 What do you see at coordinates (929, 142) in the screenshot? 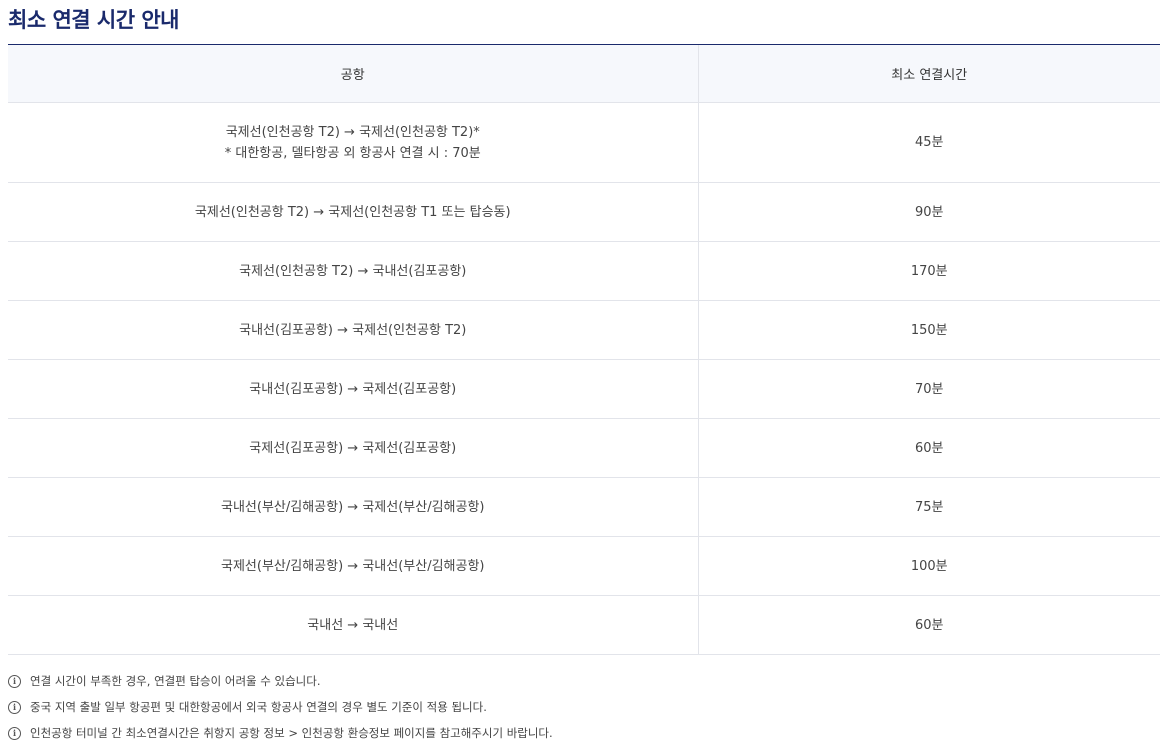
I see `time-cell: 45분` at bounding box center [929, 142].